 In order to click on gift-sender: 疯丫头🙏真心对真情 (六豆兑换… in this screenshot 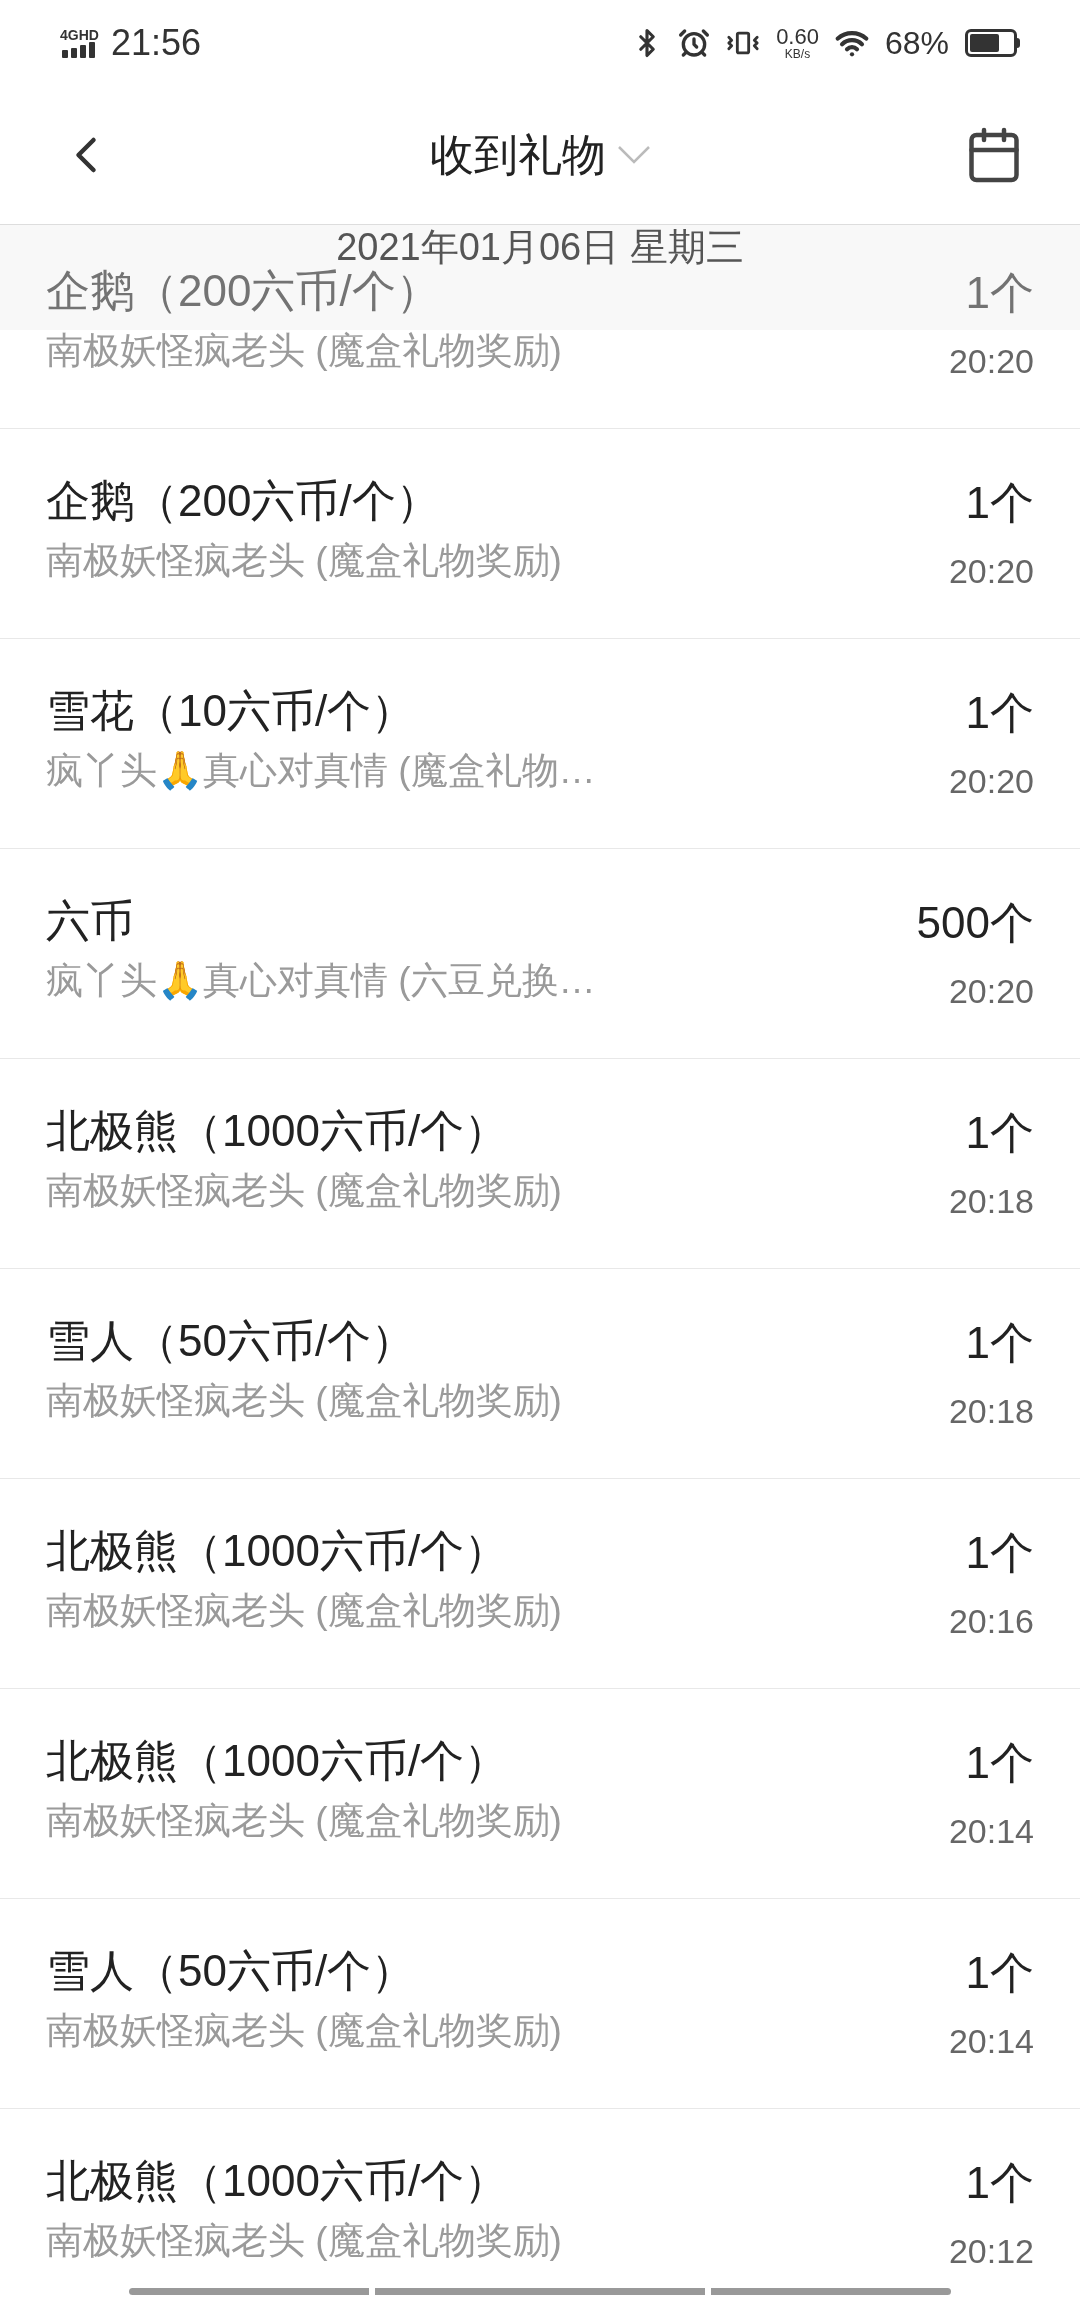, I will do `click(321, 980)`.